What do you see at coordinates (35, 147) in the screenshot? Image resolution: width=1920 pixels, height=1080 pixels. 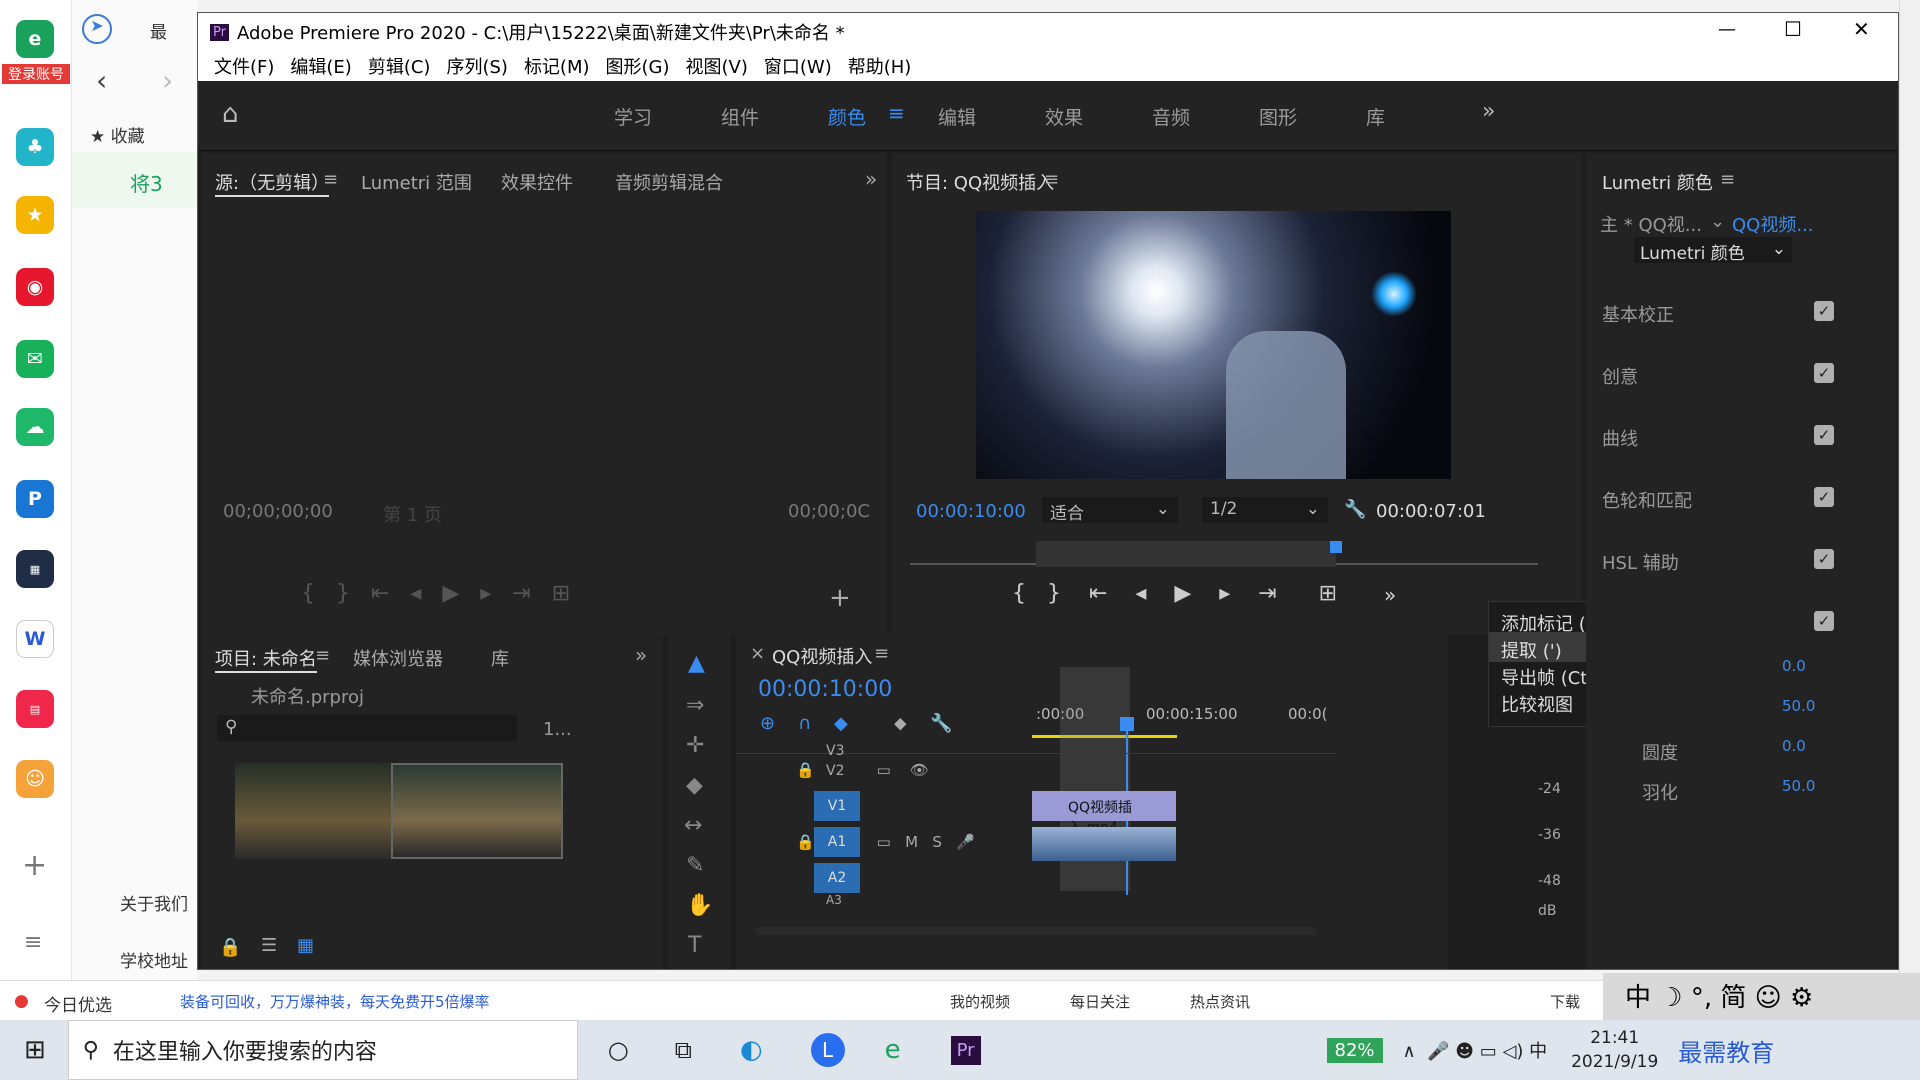 I see `app-icon: ♣` at bounding box center [35, 147].